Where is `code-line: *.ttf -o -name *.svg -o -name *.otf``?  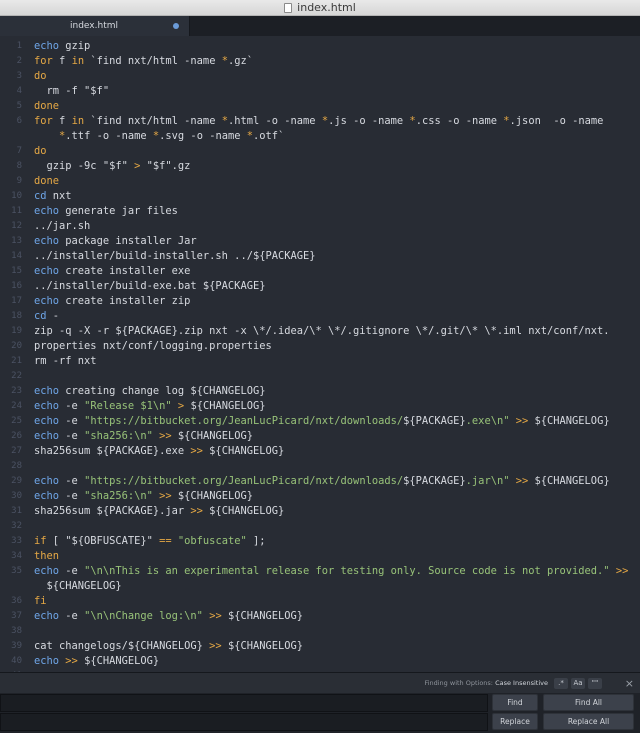
code-line: *.ttf -o -name *.svg -o -name *.otf` is located at coordinates (320, 136).